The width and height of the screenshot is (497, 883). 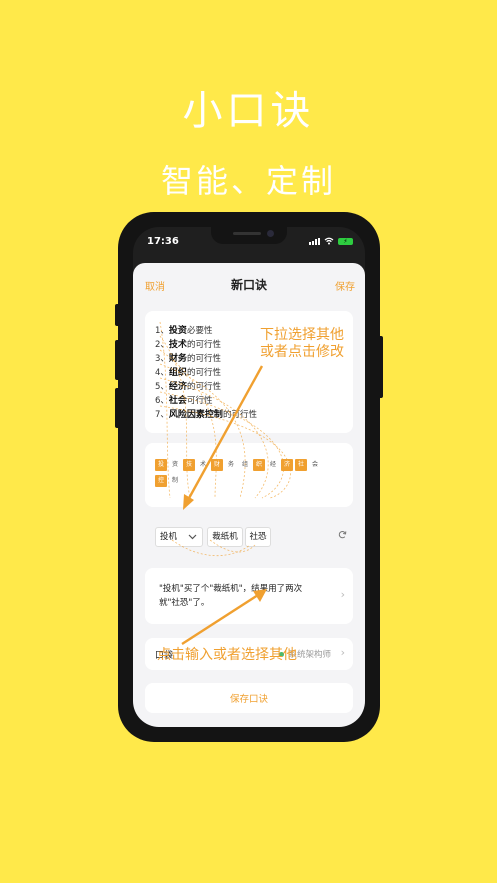 What do you see at coordinates (345, 285) in the screenshot?
I see `save-button: 保存` at bounding box center [345, 285].